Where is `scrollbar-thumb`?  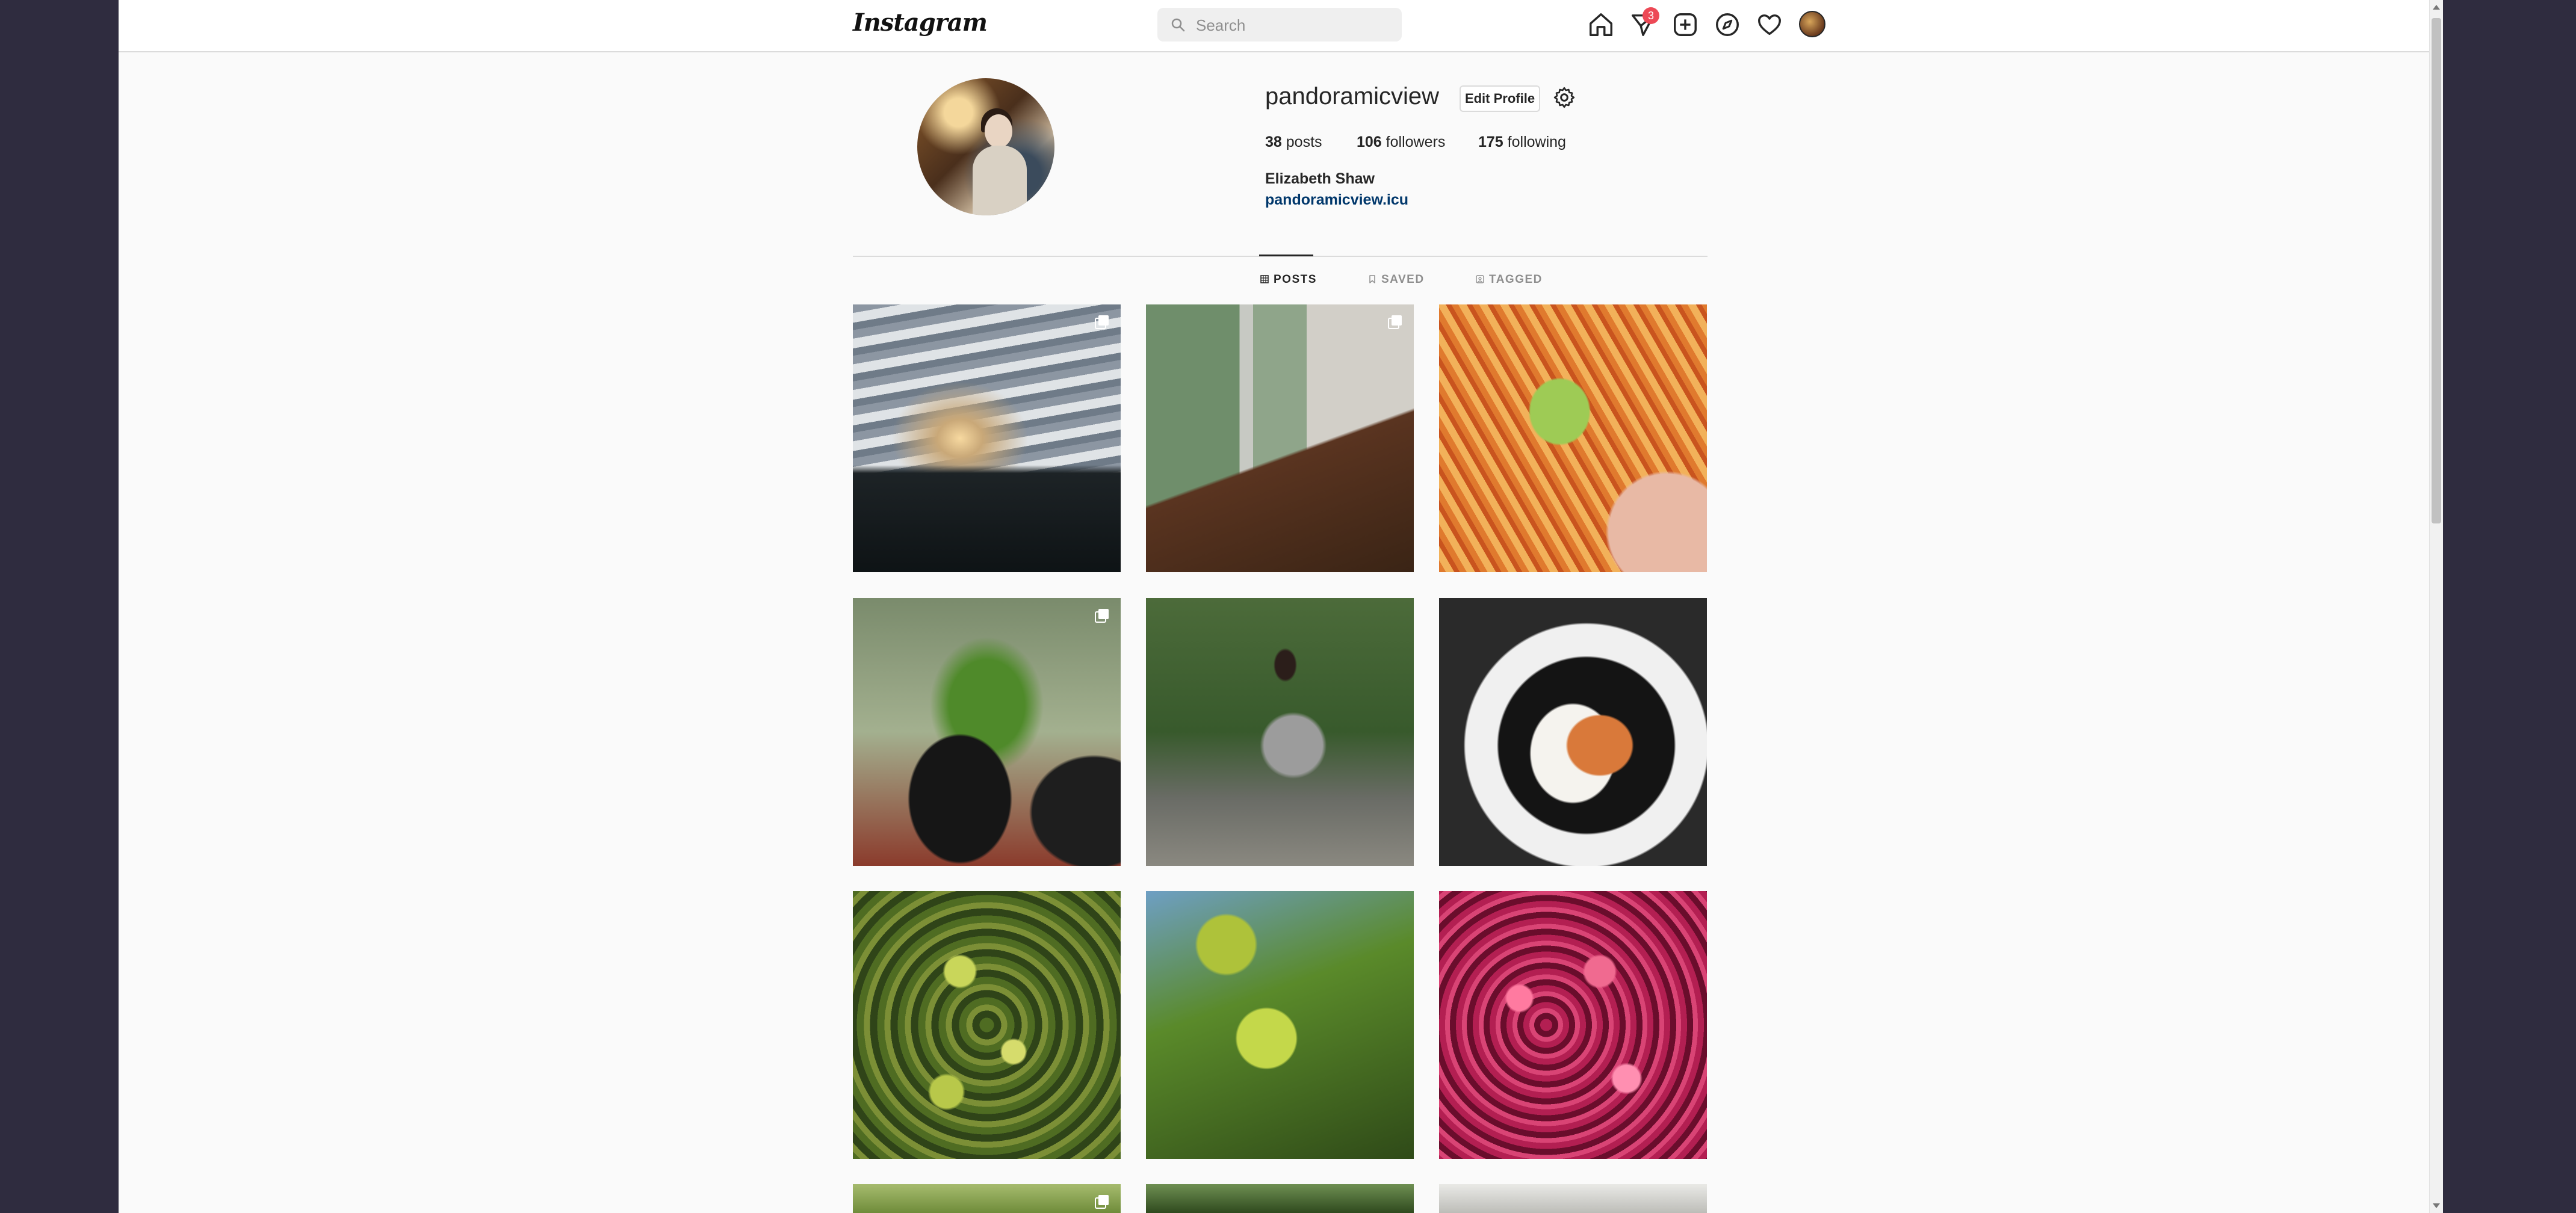 scrollbar-thumb is located at coordinates (2436, 270).